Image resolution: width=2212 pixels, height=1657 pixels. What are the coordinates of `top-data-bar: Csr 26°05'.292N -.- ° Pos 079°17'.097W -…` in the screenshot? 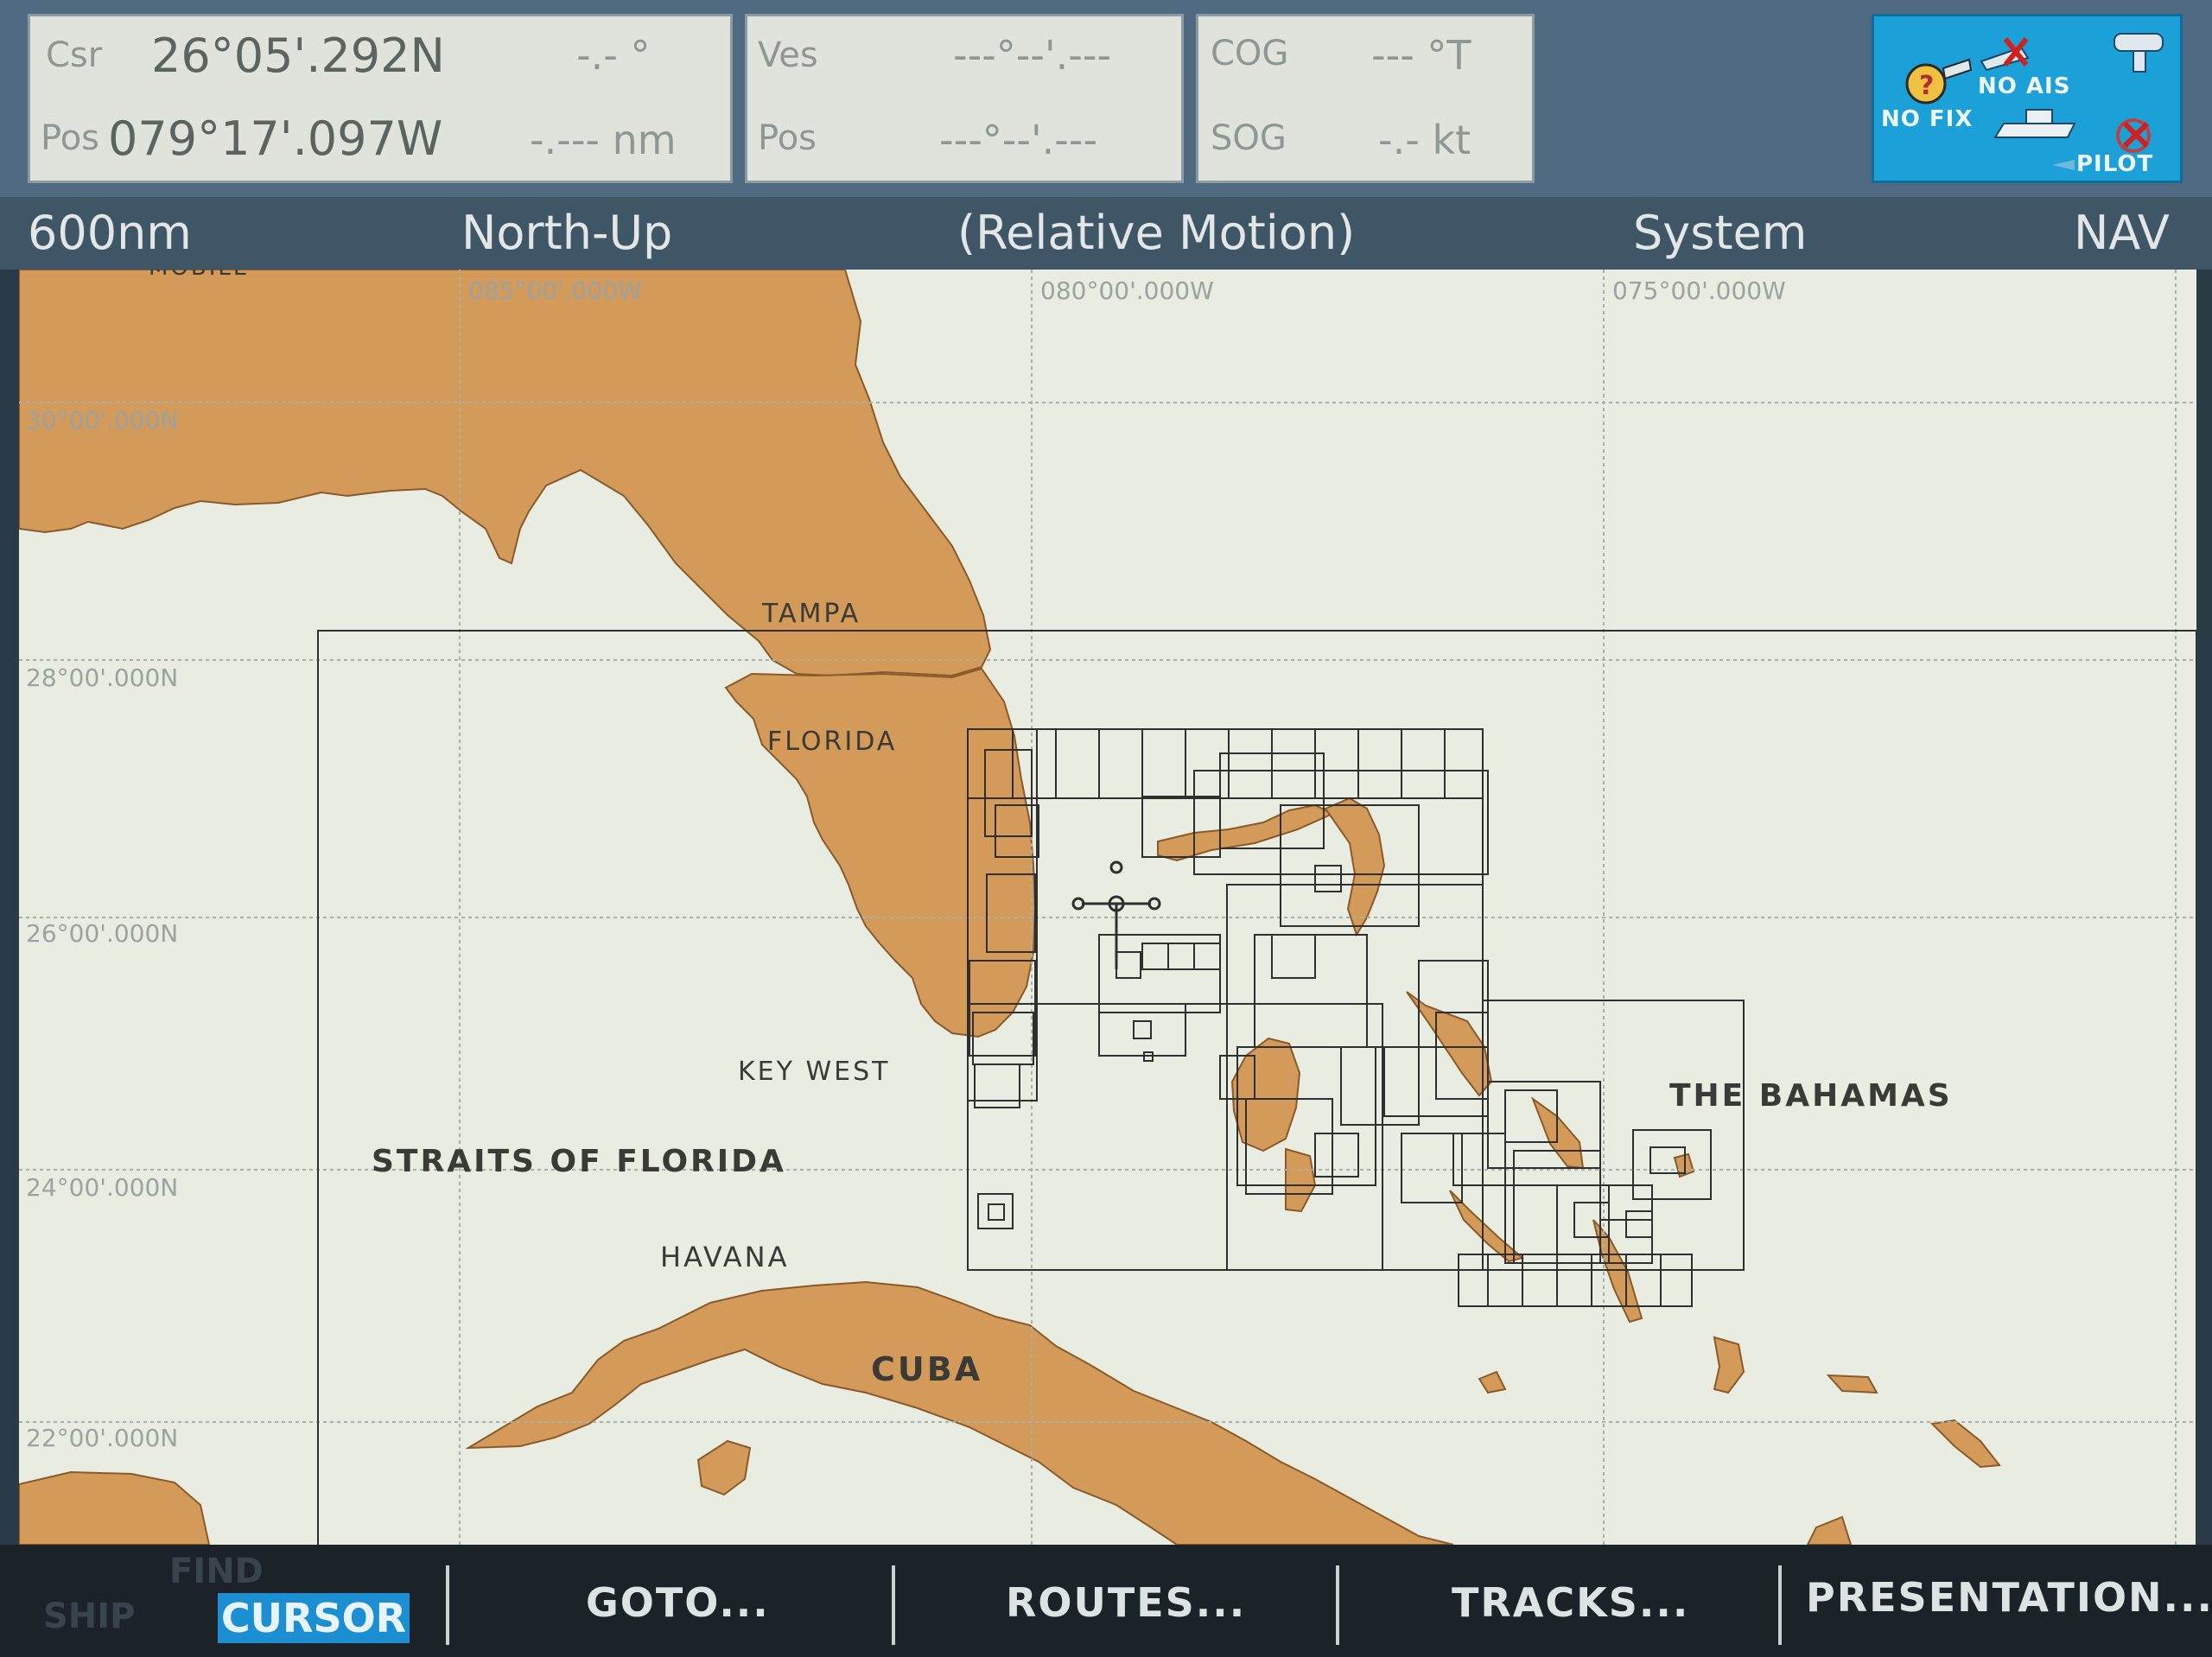 It's located at (1106, 98).